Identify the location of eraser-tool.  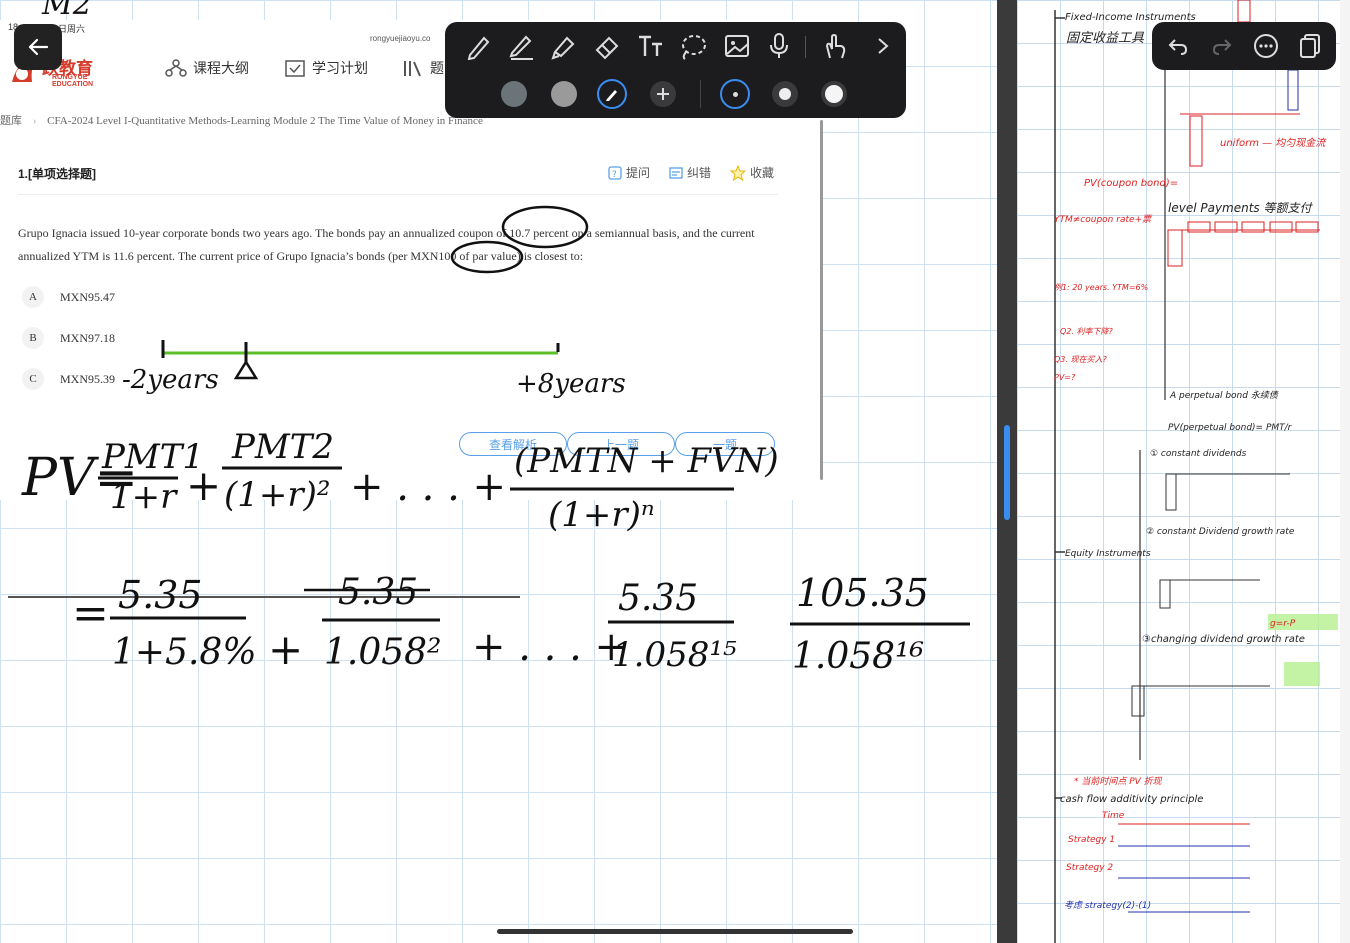
(607, 46).